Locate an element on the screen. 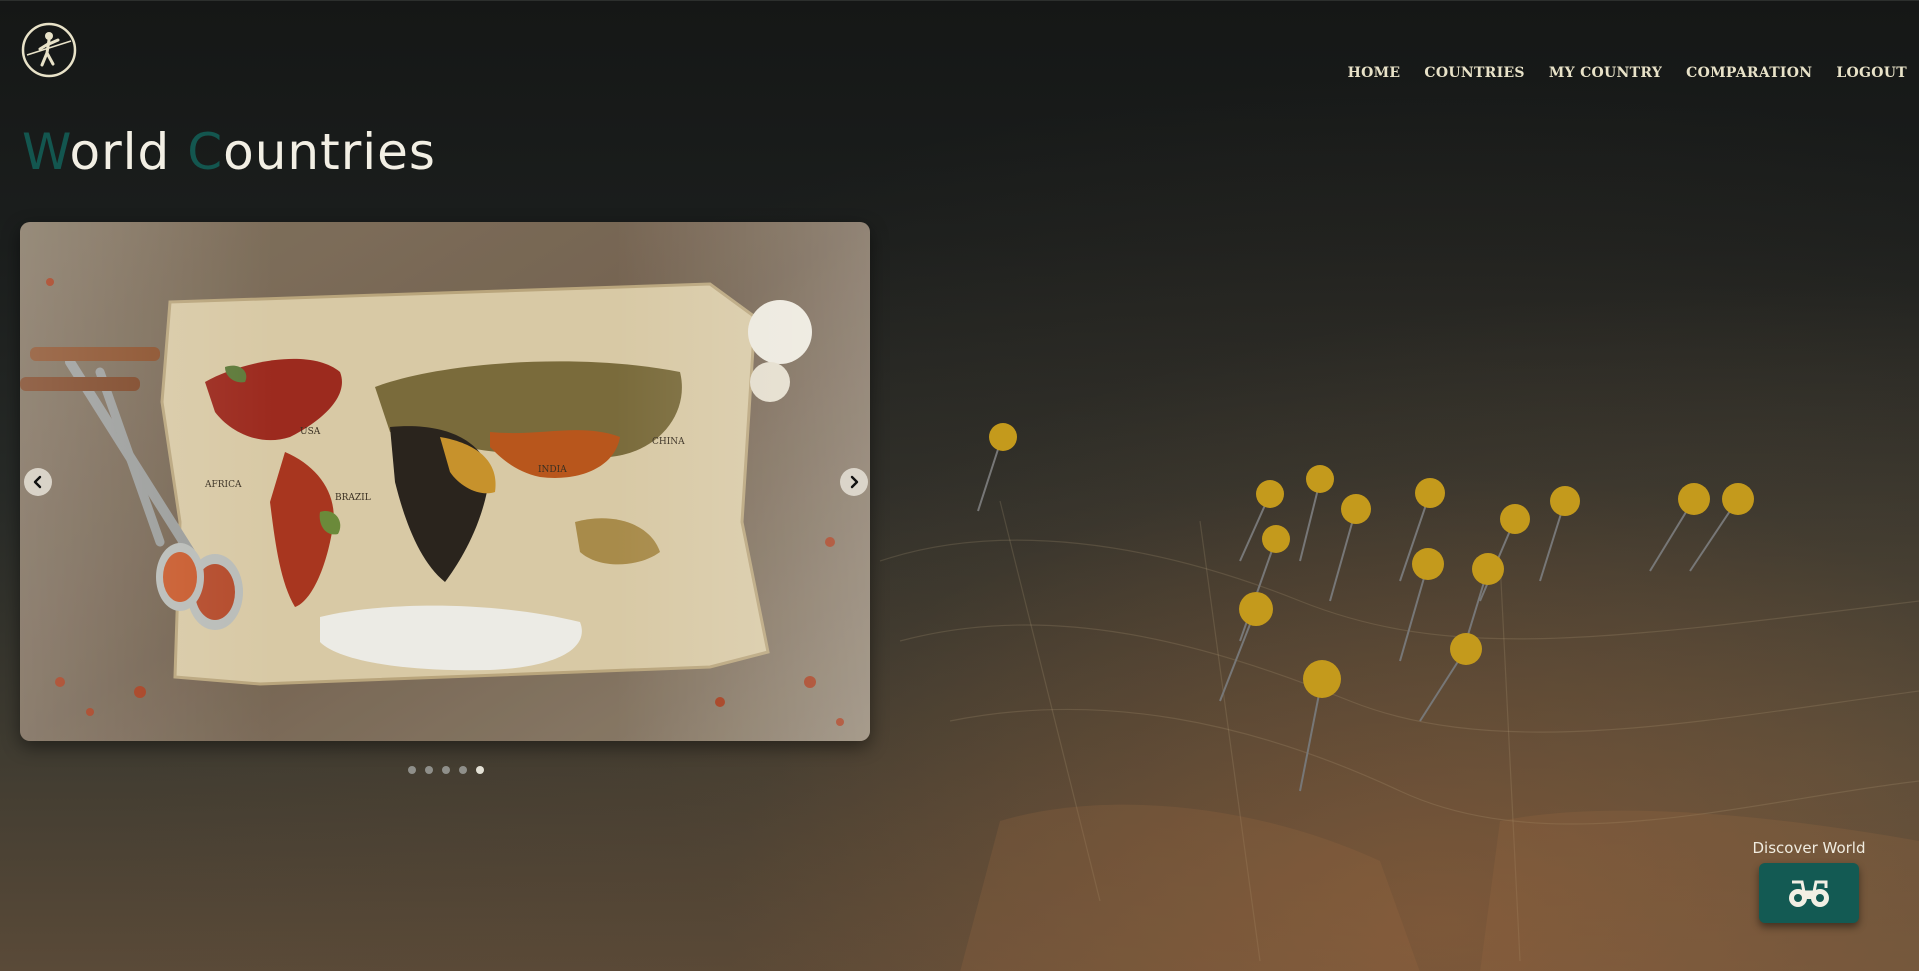  discover-world-label: Discover World is located at coordinates (1809, 848).